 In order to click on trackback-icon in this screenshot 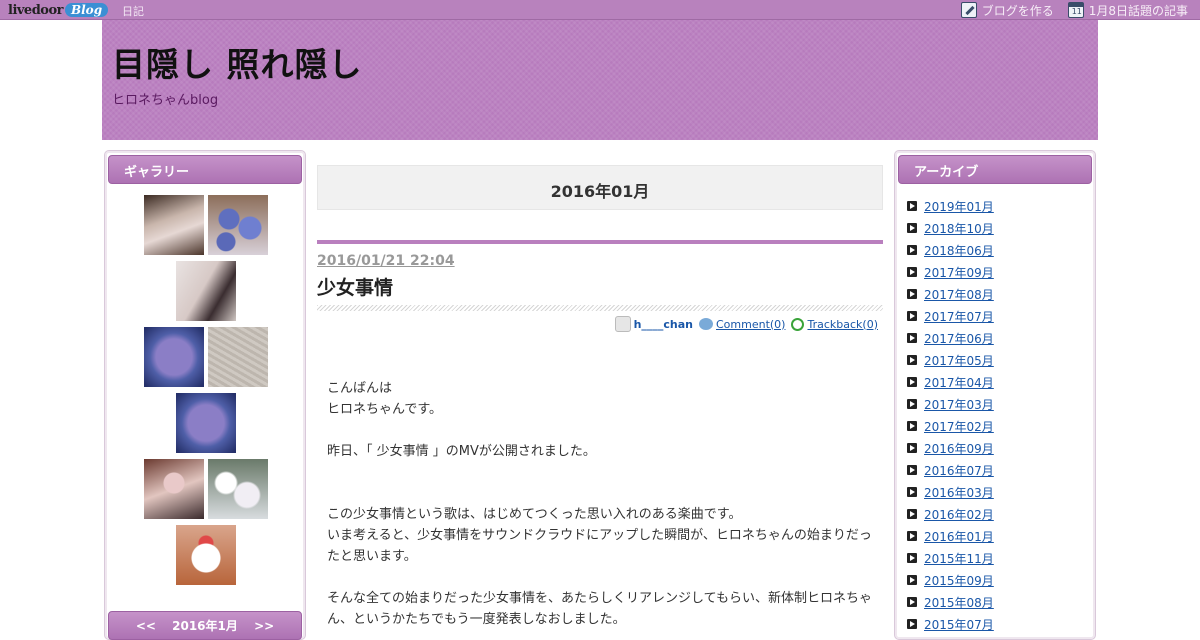, I will do `click(798, 324)`.